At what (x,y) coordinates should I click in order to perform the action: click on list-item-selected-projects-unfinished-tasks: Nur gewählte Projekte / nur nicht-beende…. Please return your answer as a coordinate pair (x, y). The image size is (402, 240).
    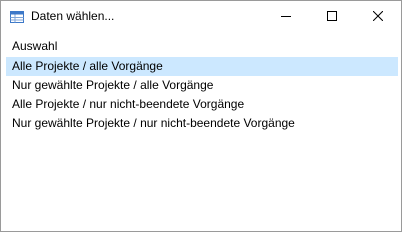
    Looking at the image, I should click on (202, 123).